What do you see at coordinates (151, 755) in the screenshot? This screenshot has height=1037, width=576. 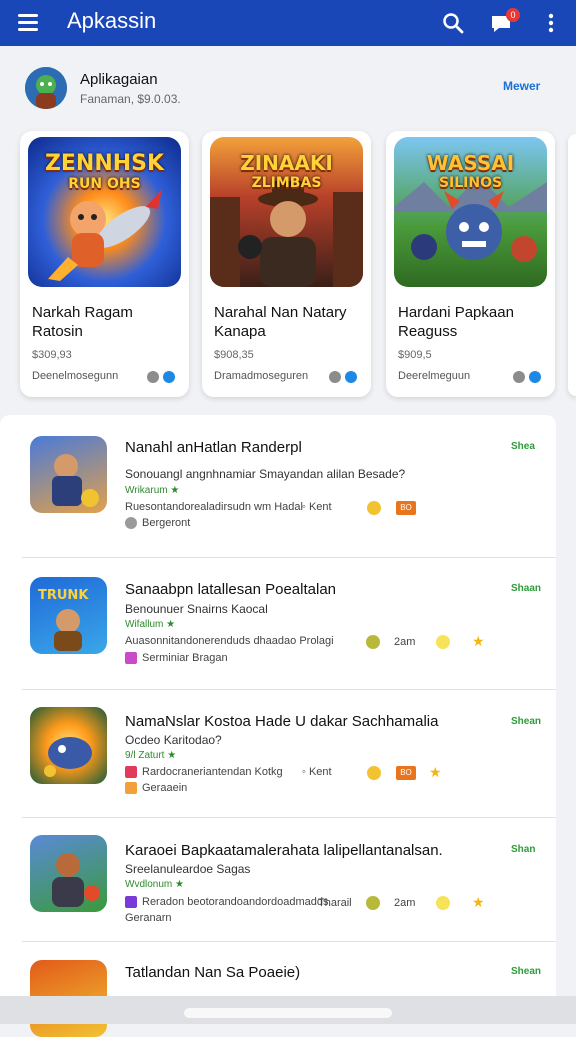 I see `item-category: 9/l Zaturt ★` at bounding box center [151, 755].